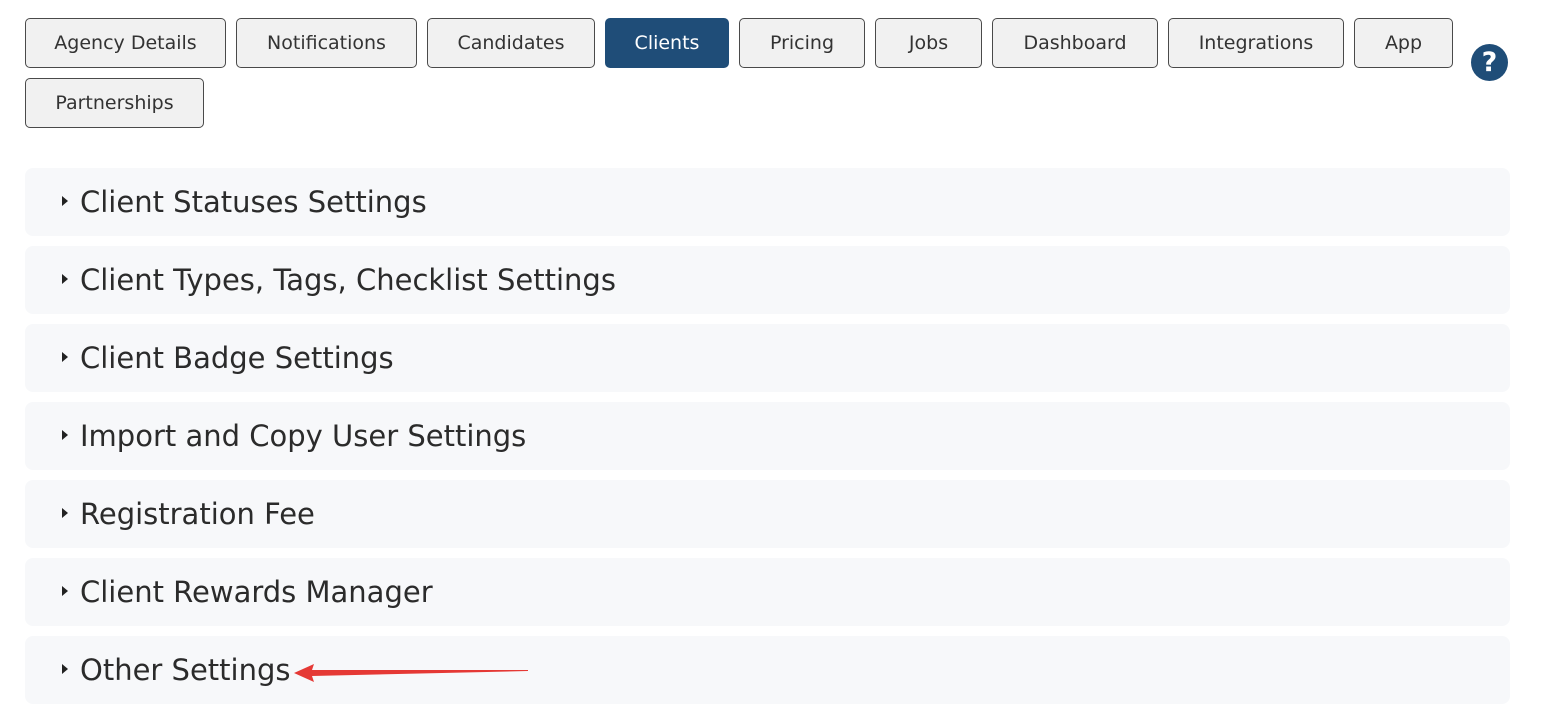 The image size is (1553, 709). Describe the element at coordinates (667, 43) in the screenshot. I see `tab-clients: Clients` at that location.